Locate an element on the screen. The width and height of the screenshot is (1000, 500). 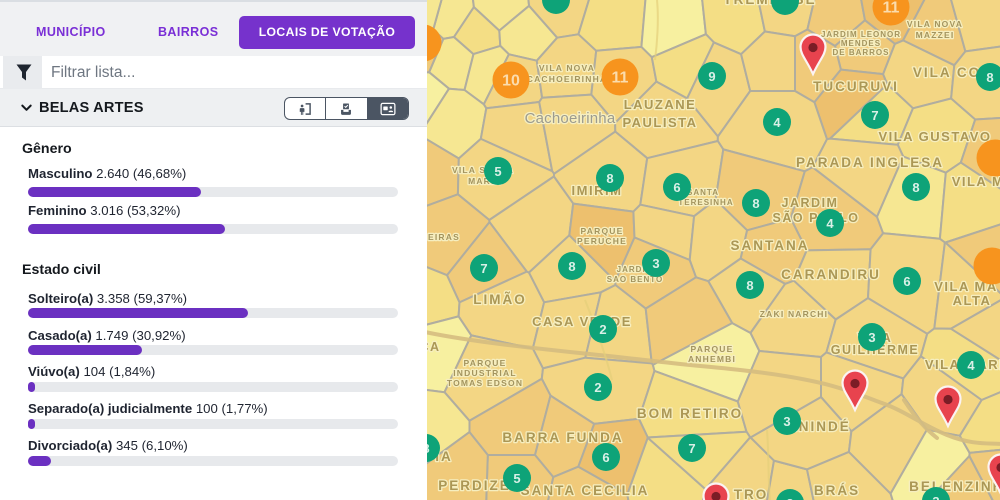
svg-text: ZAKI NARCHI is located at coordinates (794, 314).